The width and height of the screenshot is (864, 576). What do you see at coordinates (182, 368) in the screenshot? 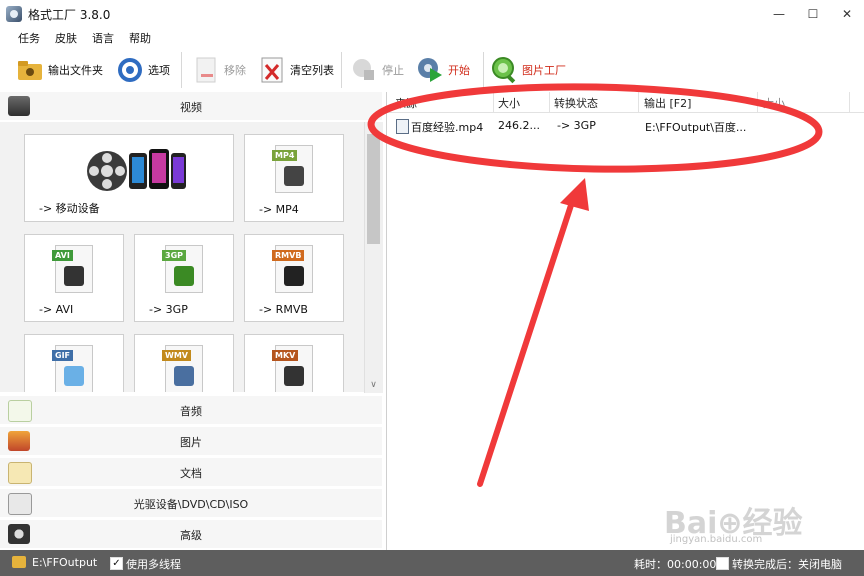
I see `wmv-file-icon: WMV` at bounding box center [182, 368].